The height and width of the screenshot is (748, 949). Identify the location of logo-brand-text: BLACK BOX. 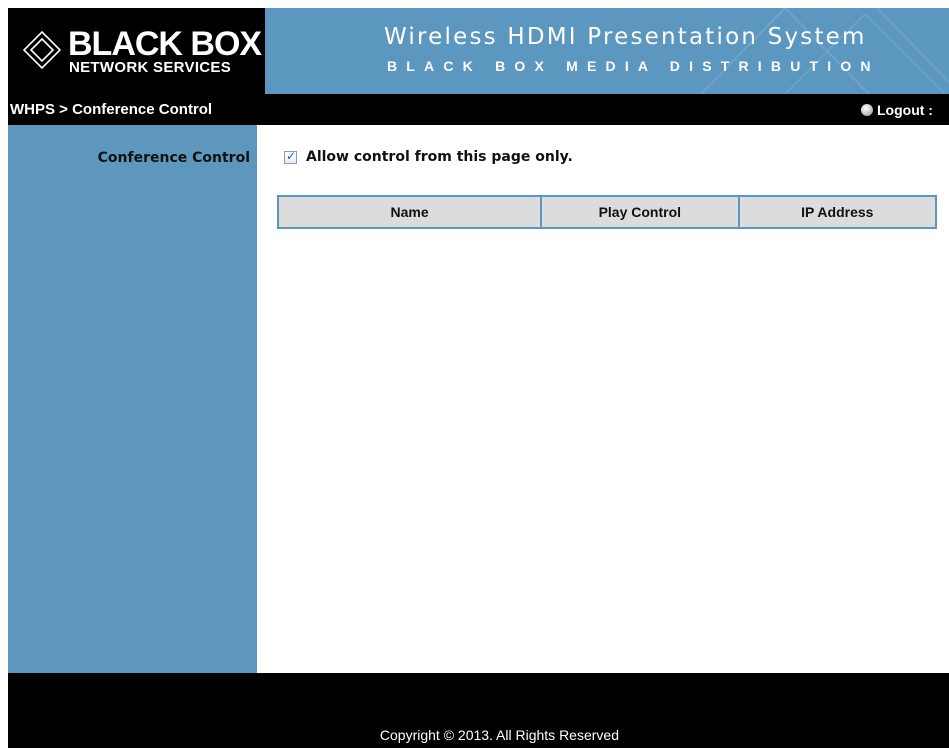
(165, 44).